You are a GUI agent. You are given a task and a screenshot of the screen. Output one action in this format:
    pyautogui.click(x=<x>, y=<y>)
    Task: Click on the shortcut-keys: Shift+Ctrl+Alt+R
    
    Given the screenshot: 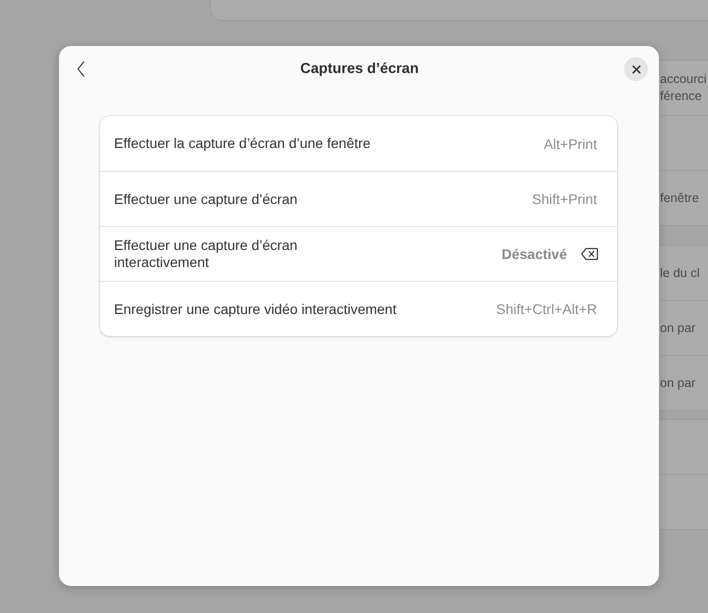 What is the action you would take?
    pyautogui.click(x=546, y=309)
    